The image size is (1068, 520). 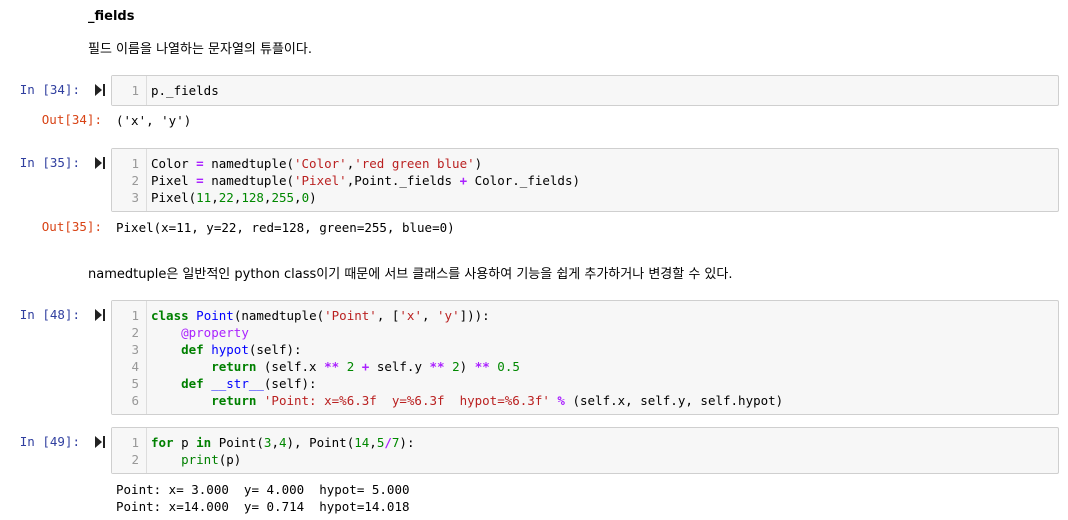 What do you see at coordinates (135, 366) in the screenshot?
I see `line-number: 4` at bounding box center [135, 366].